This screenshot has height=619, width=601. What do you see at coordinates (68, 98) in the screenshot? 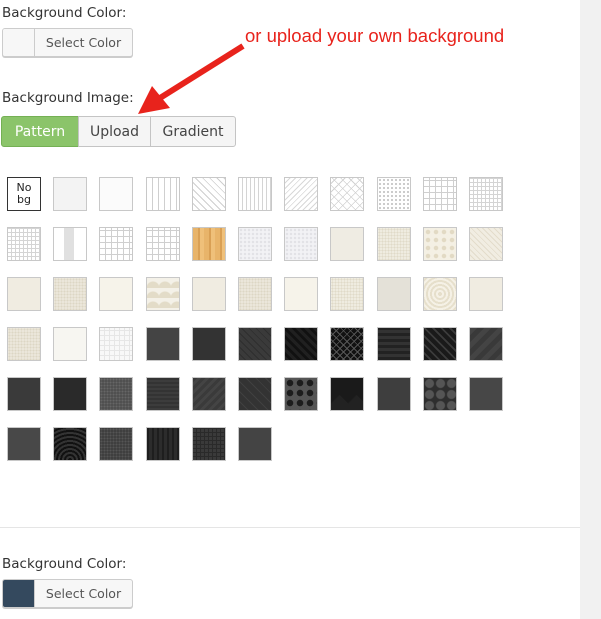
I see `background-image-label: Background Image:` at bounding box center [68, 98].